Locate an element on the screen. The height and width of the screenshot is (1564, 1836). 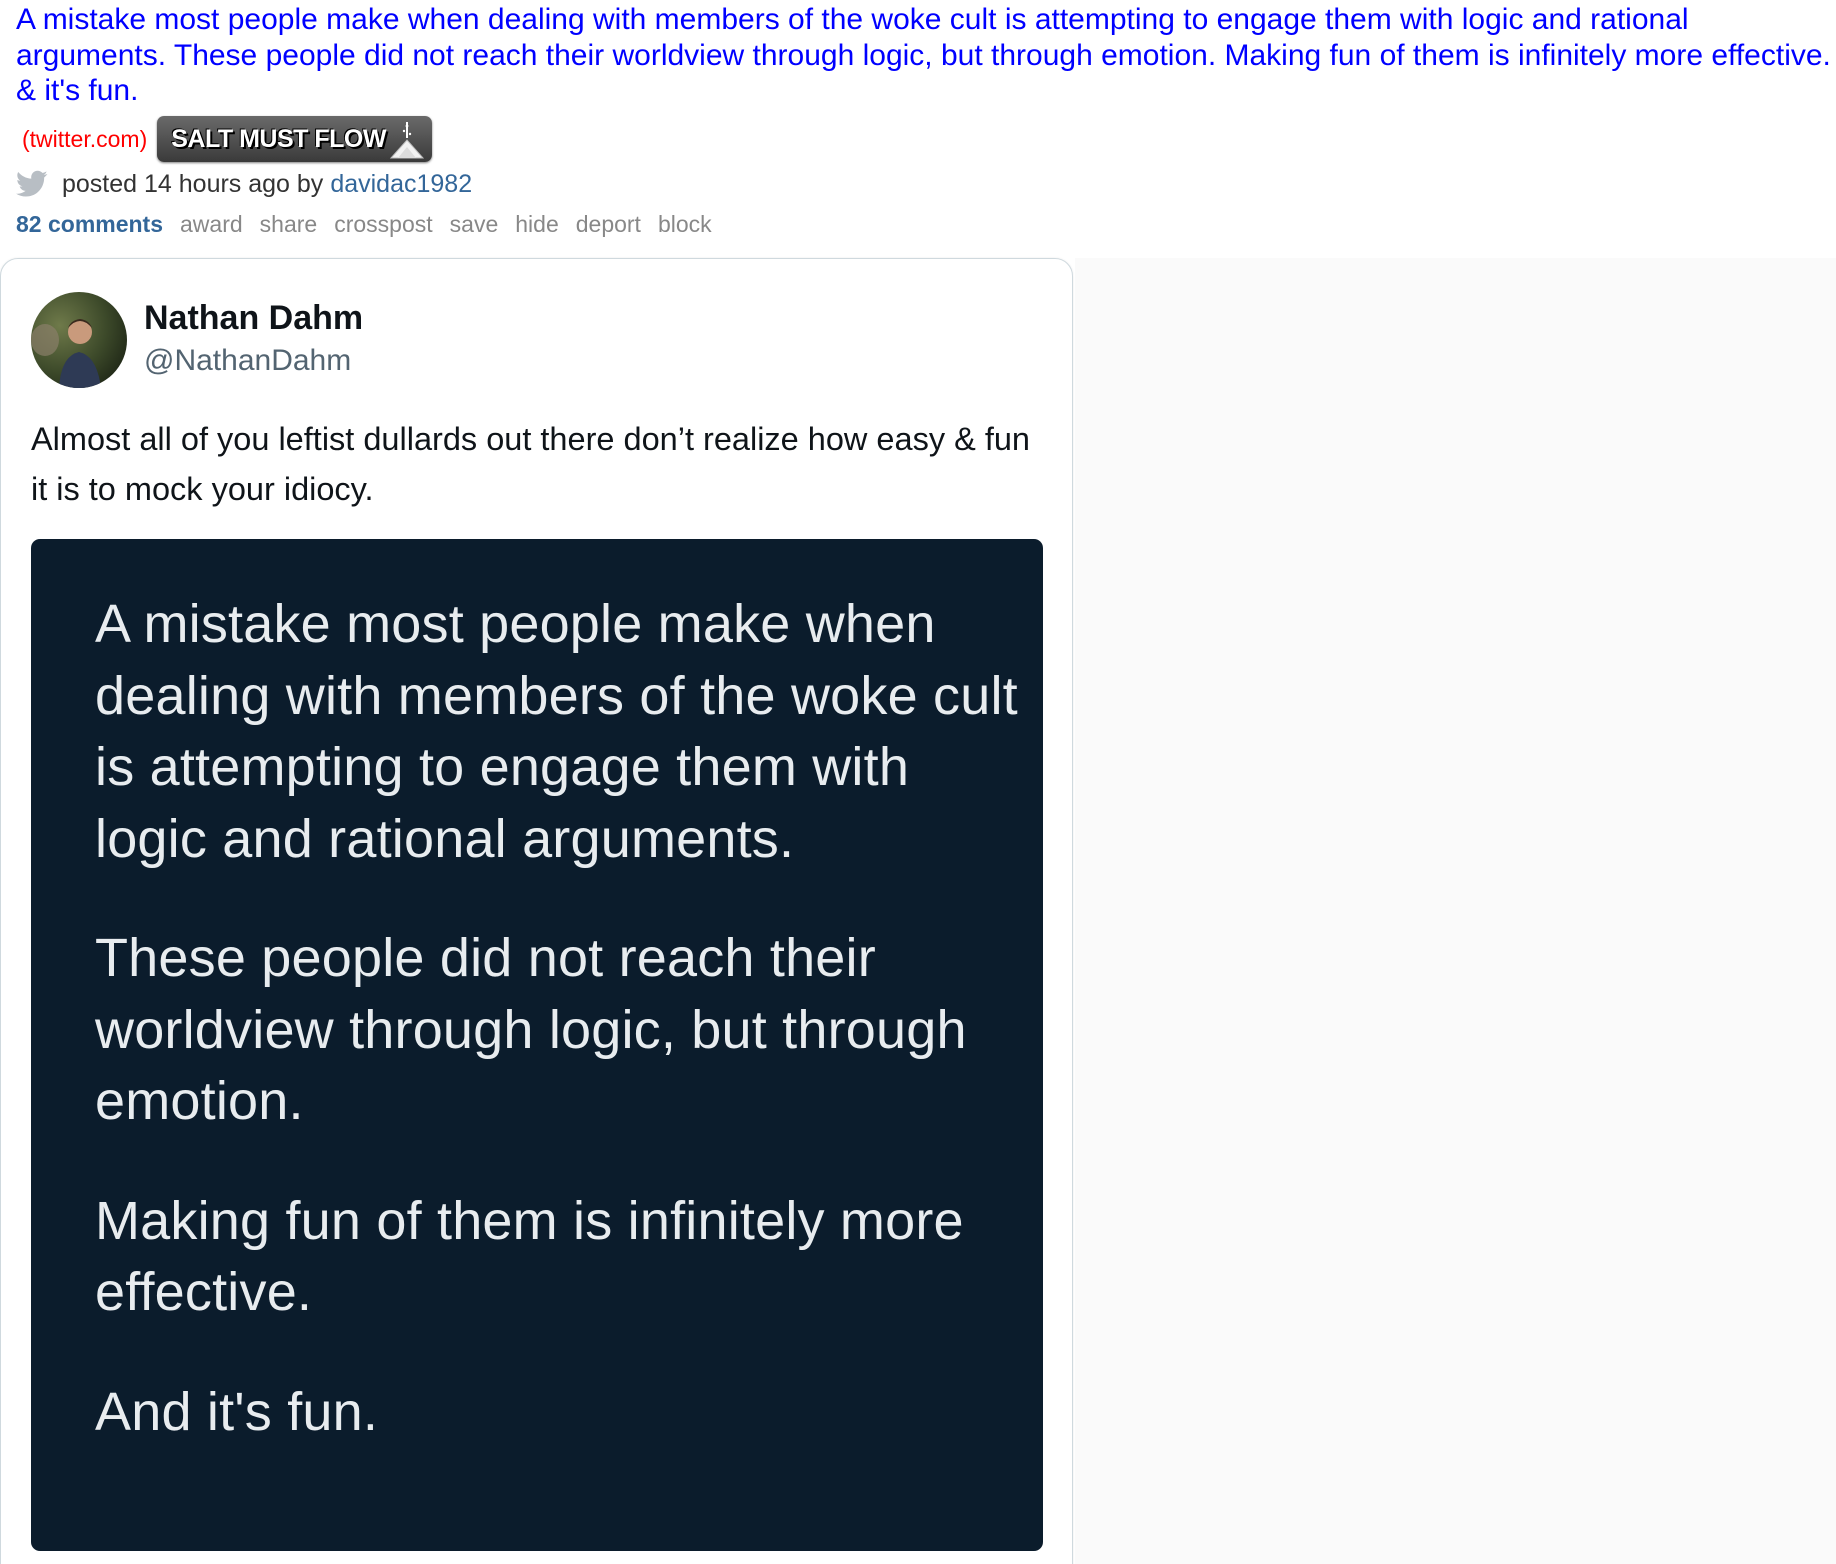
deport-button: deport is located at coordinates (608, 224).